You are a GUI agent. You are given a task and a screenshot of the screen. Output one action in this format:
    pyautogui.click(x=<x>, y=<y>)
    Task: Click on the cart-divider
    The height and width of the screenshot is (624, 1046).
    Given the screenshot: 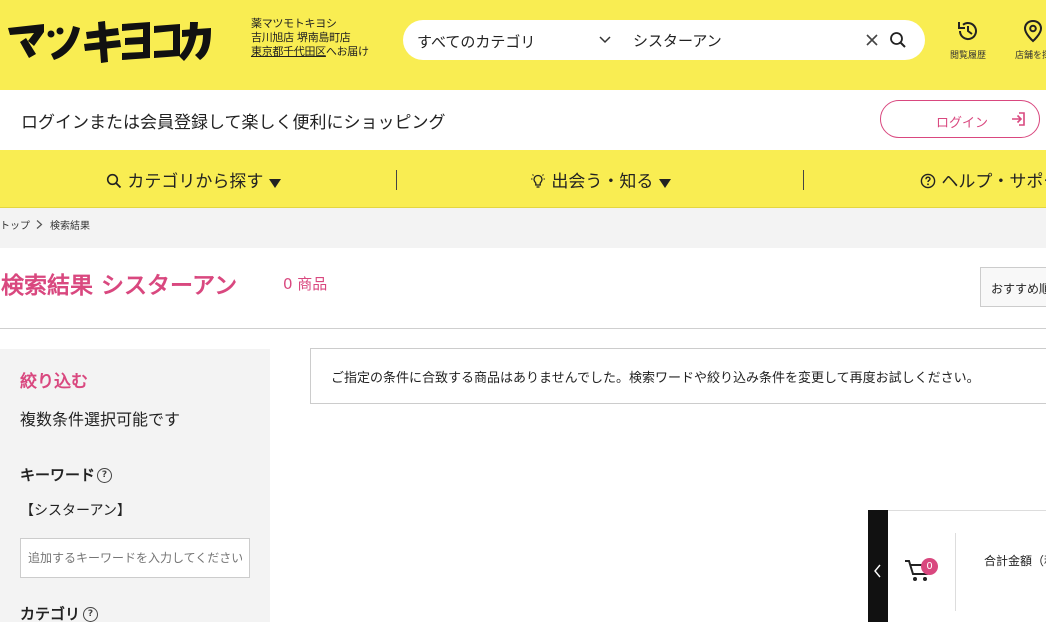 What is the action you would take?
    pyautogui.click(x=955, y=572)
    